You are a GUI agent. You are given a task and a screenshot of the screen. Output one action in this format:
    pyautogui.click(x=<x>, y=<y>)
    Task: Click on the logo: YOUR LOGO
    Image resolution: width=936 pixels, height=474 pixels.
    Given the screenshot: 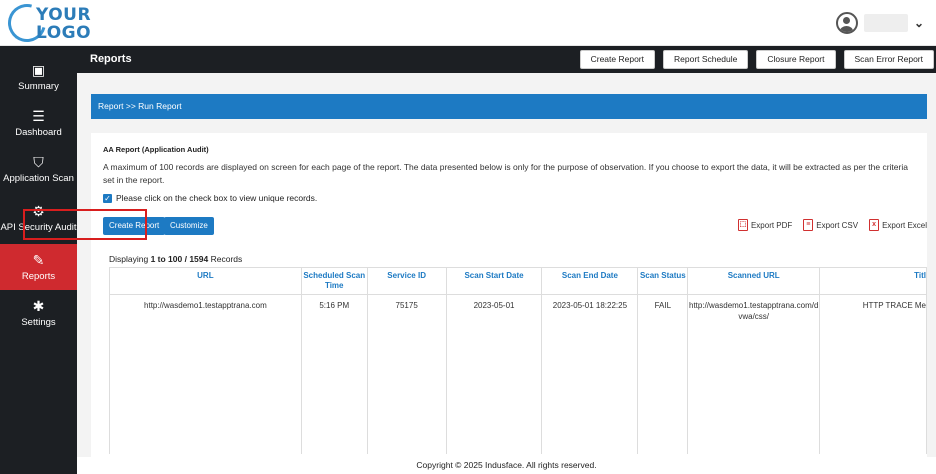 What is the action you would take?
    pyautogui.click(x=49, y=24)
    